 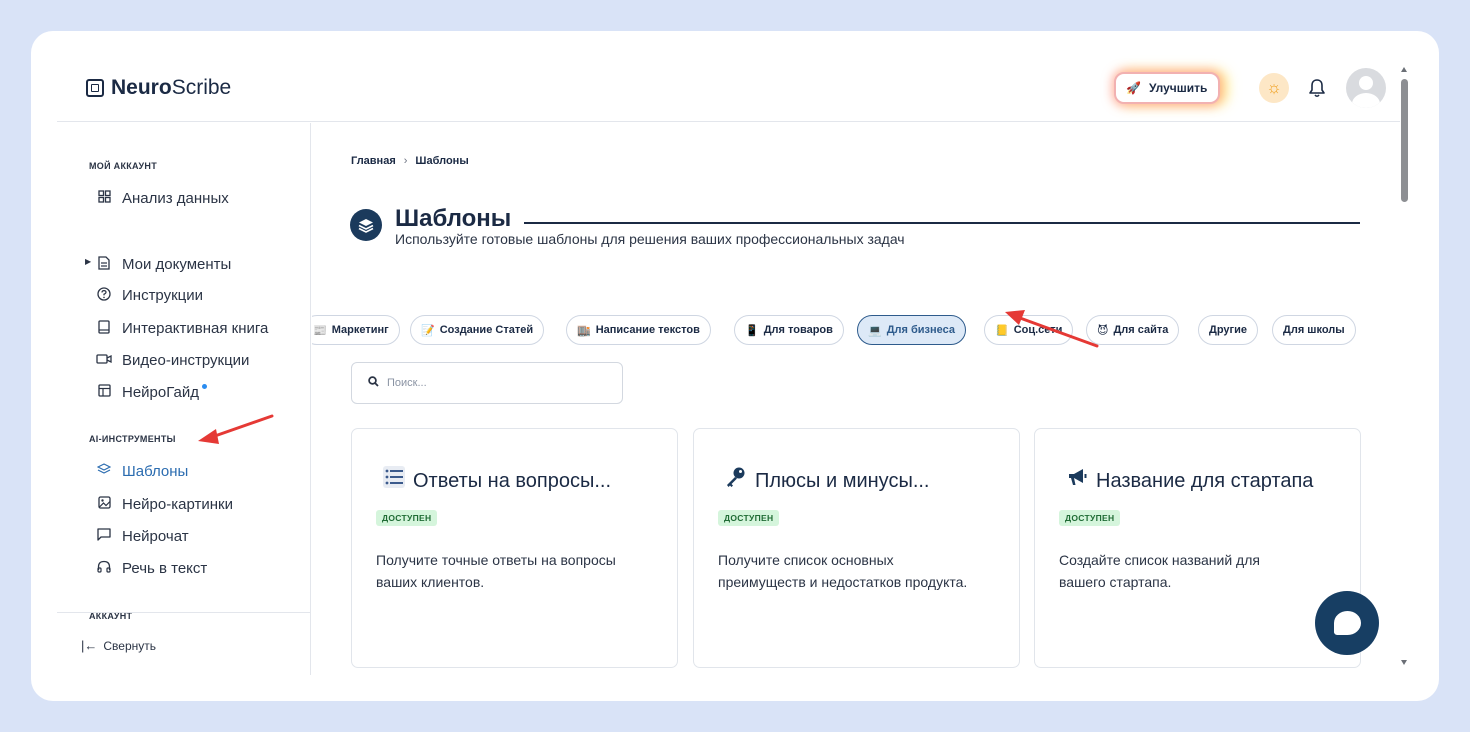 I want to click on category-chip-business: 💻 Для бизнеса, so click(x=912, y=330).